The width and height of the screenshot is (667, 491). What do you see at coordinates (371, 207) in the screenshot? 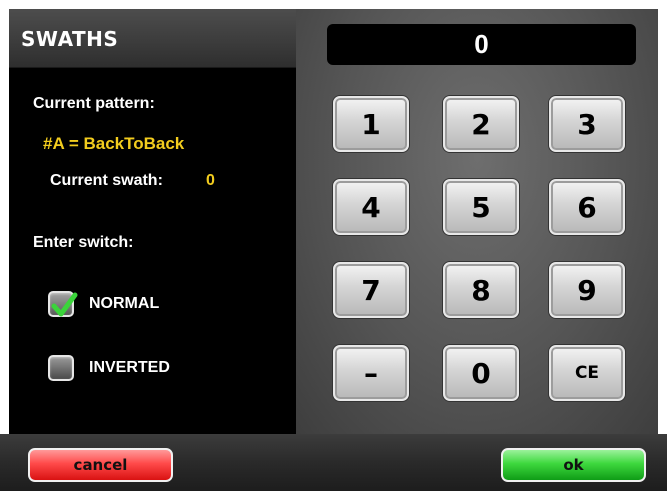
I see `key-4: 4` at bounding box center [371, 207].